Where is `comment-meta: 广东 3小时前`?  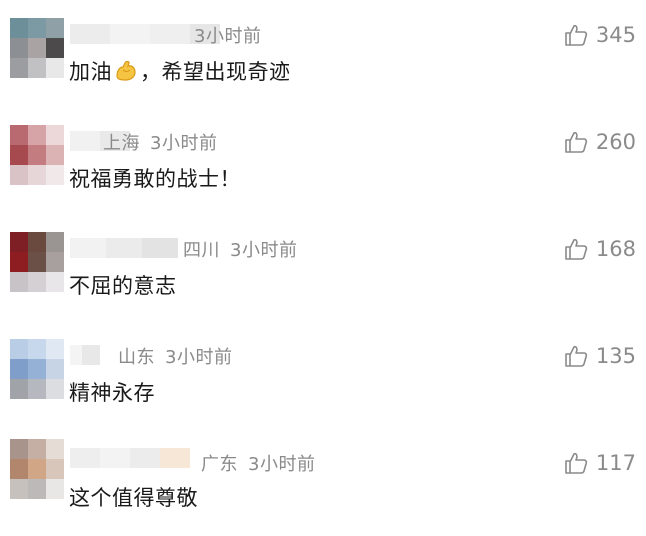
comment-meta: 广东 3小时前 is located at coordinates (258, 463).